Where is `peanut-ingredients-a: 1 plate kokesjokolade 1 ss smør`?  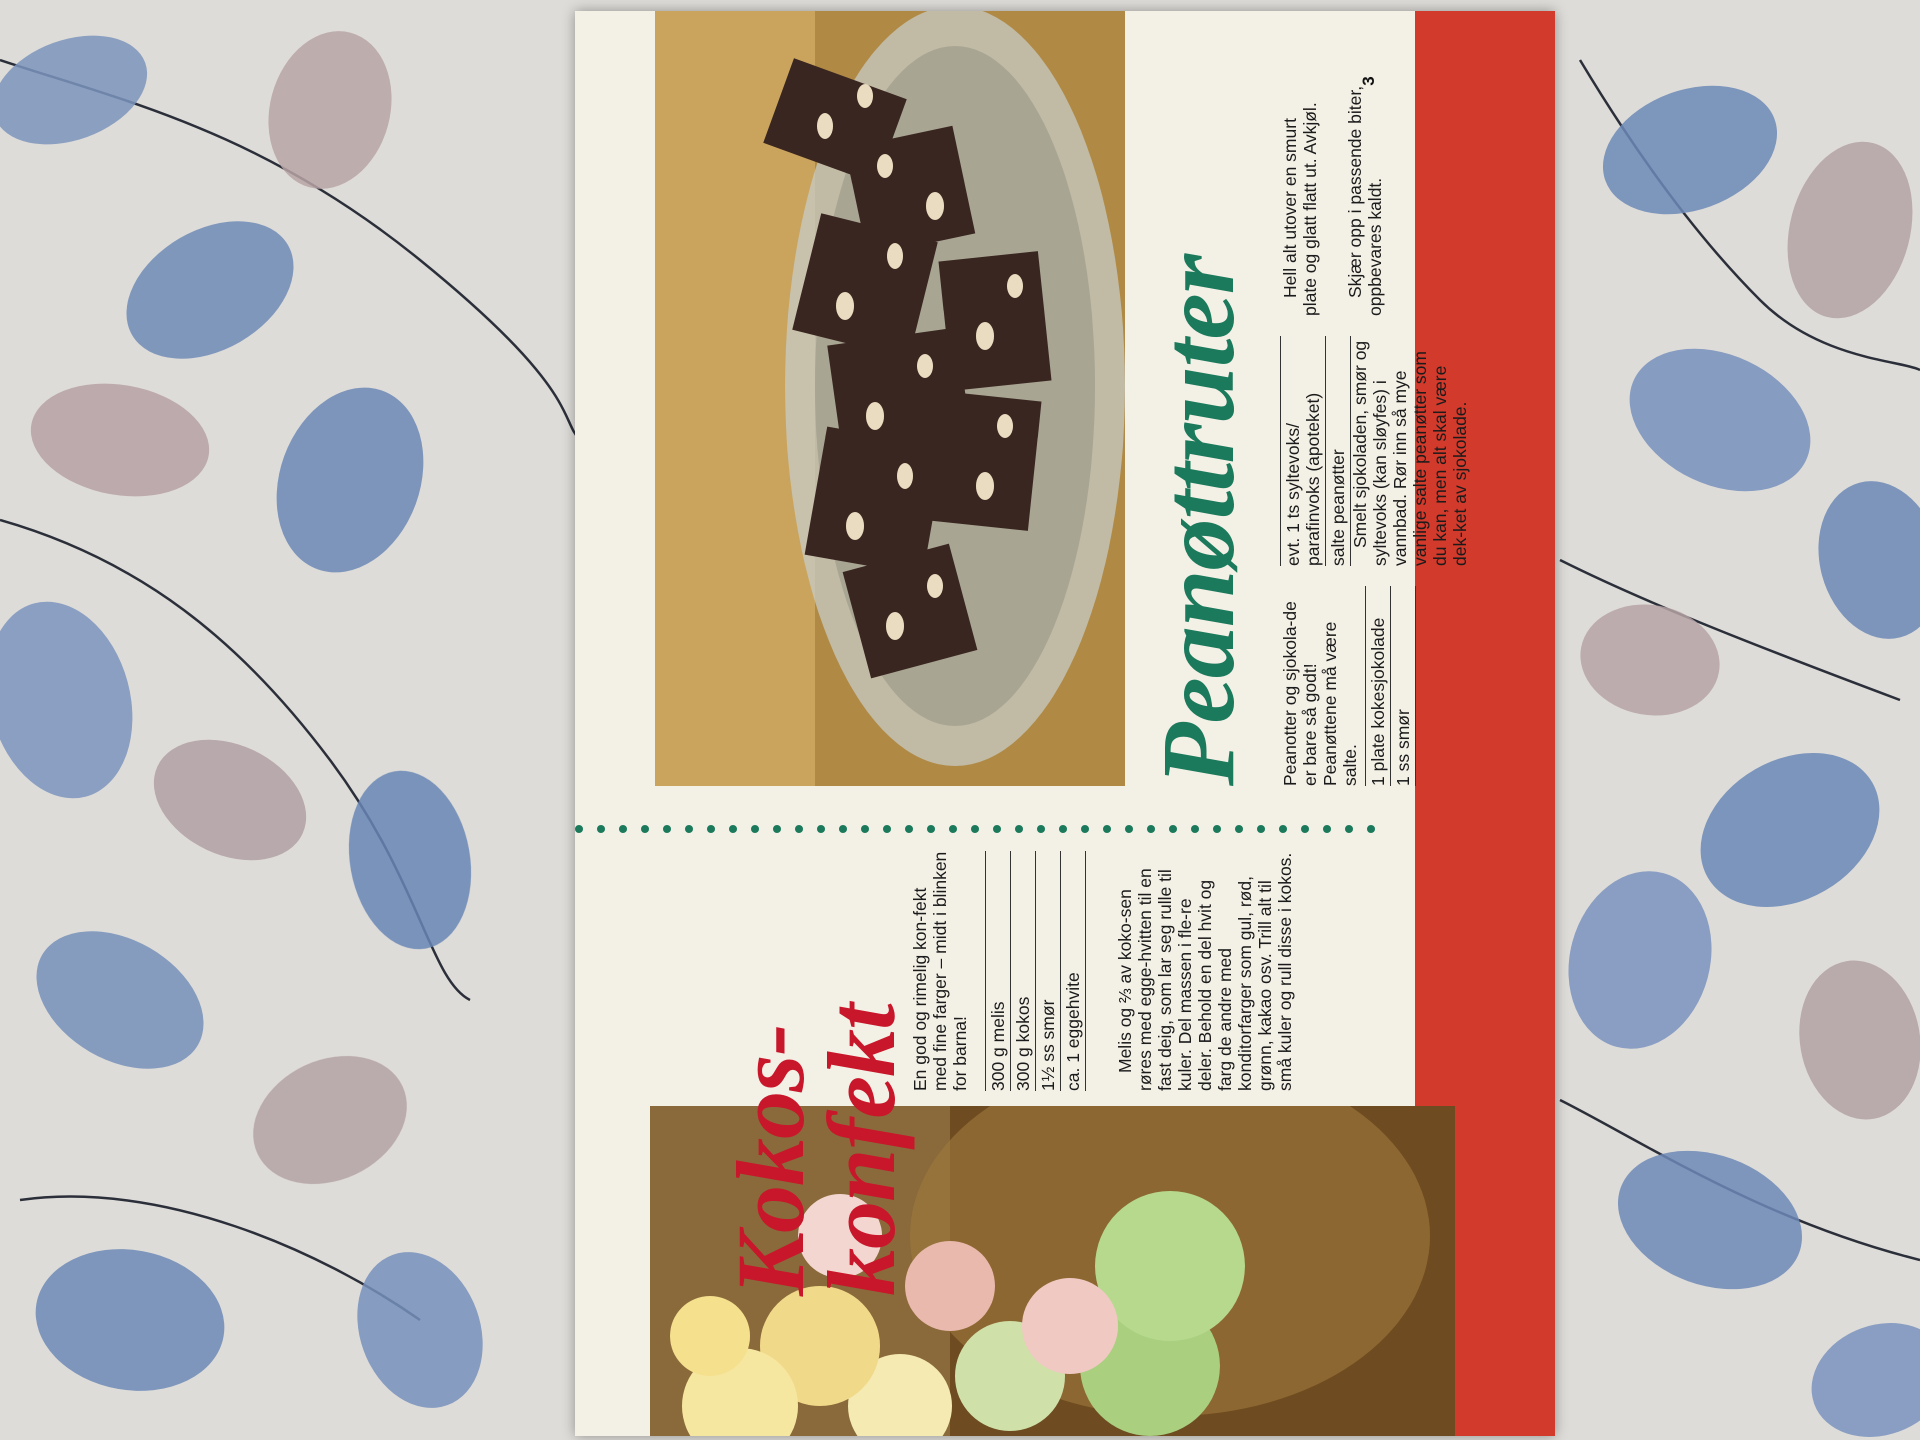 peanut-ingredients-a: 1 plate kokesjokolade 1 ss smør is located at coordinates (1390, 686).